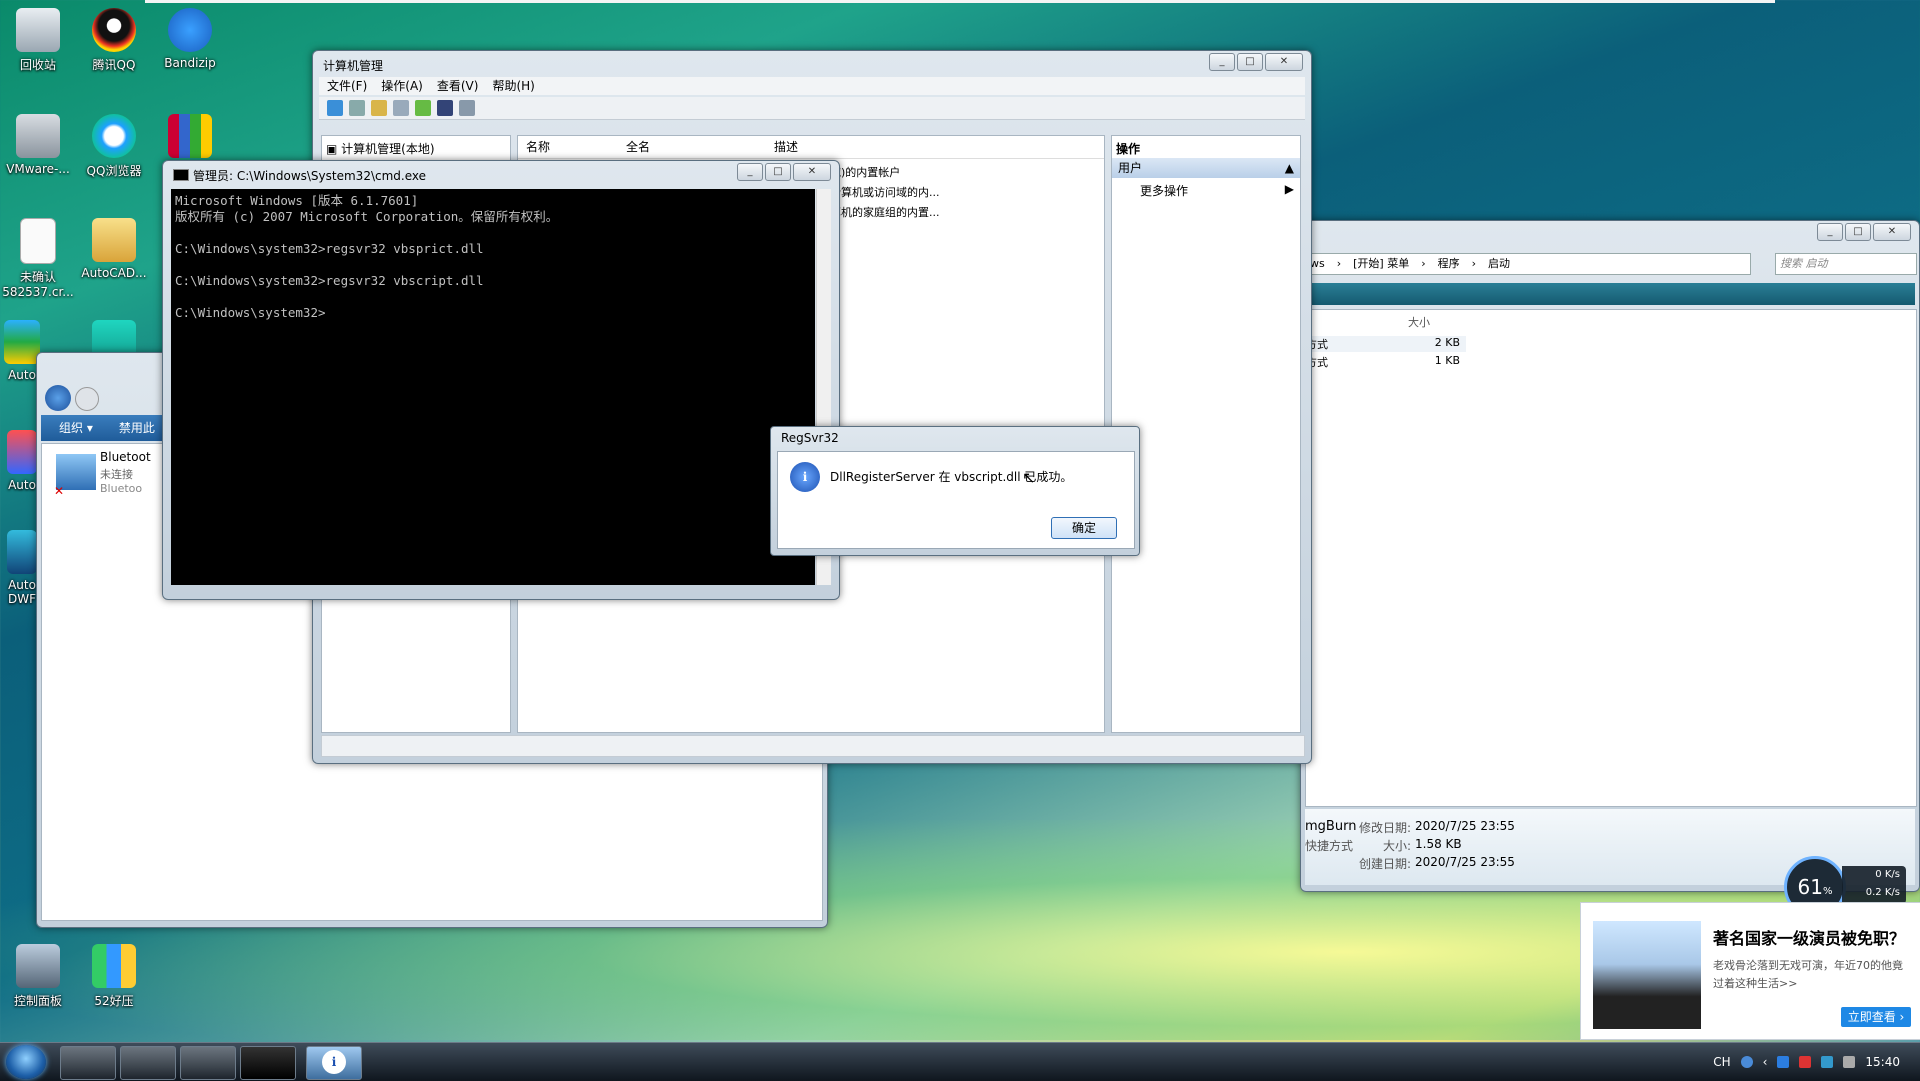  Describe the element at coordinates (1164, 190) in the screenshot. I see `more-actions-item: 更多操作` at that location.